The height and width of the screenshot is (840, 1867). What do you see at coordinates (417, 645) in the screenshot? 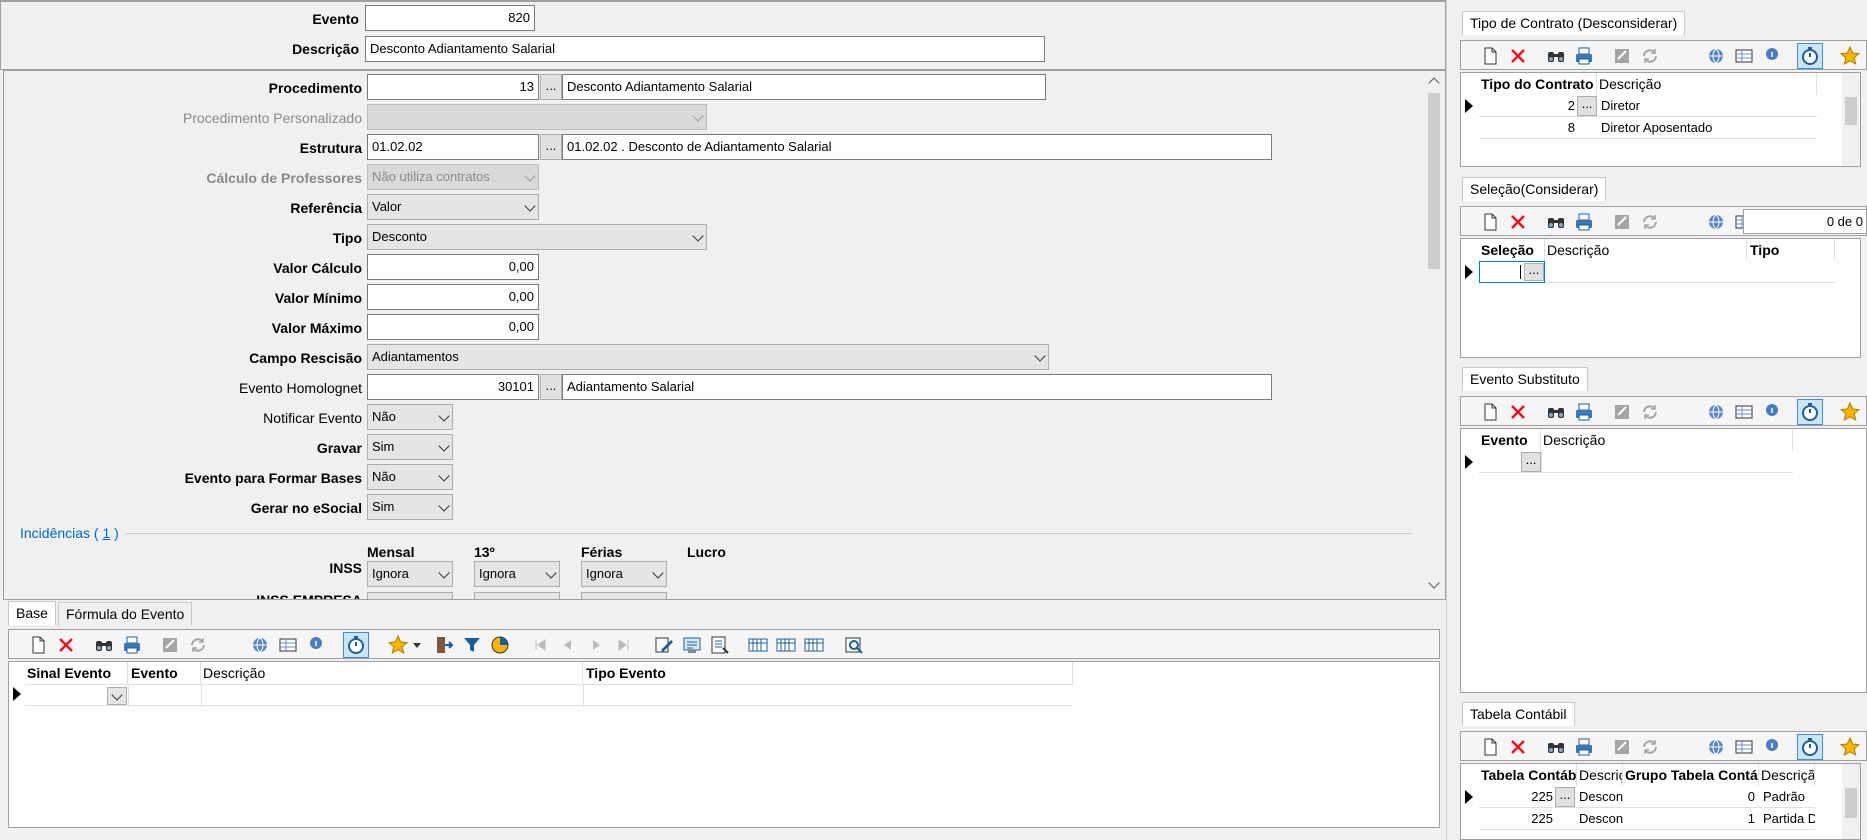
I see `caret-down-icon` at bounding box center [417, 645].